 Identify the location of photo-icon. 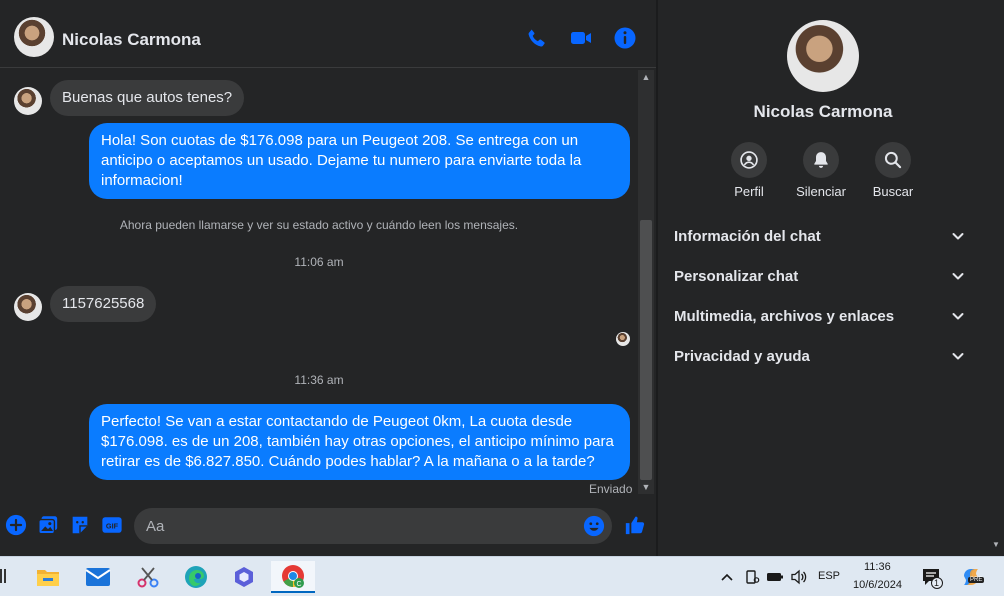
(48, 525).